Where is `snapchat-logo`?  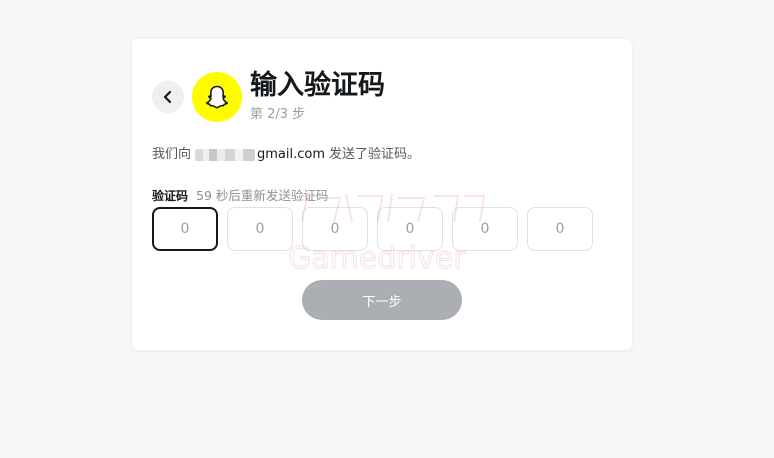
snapchat-logo is located at coordinates (217, 97).